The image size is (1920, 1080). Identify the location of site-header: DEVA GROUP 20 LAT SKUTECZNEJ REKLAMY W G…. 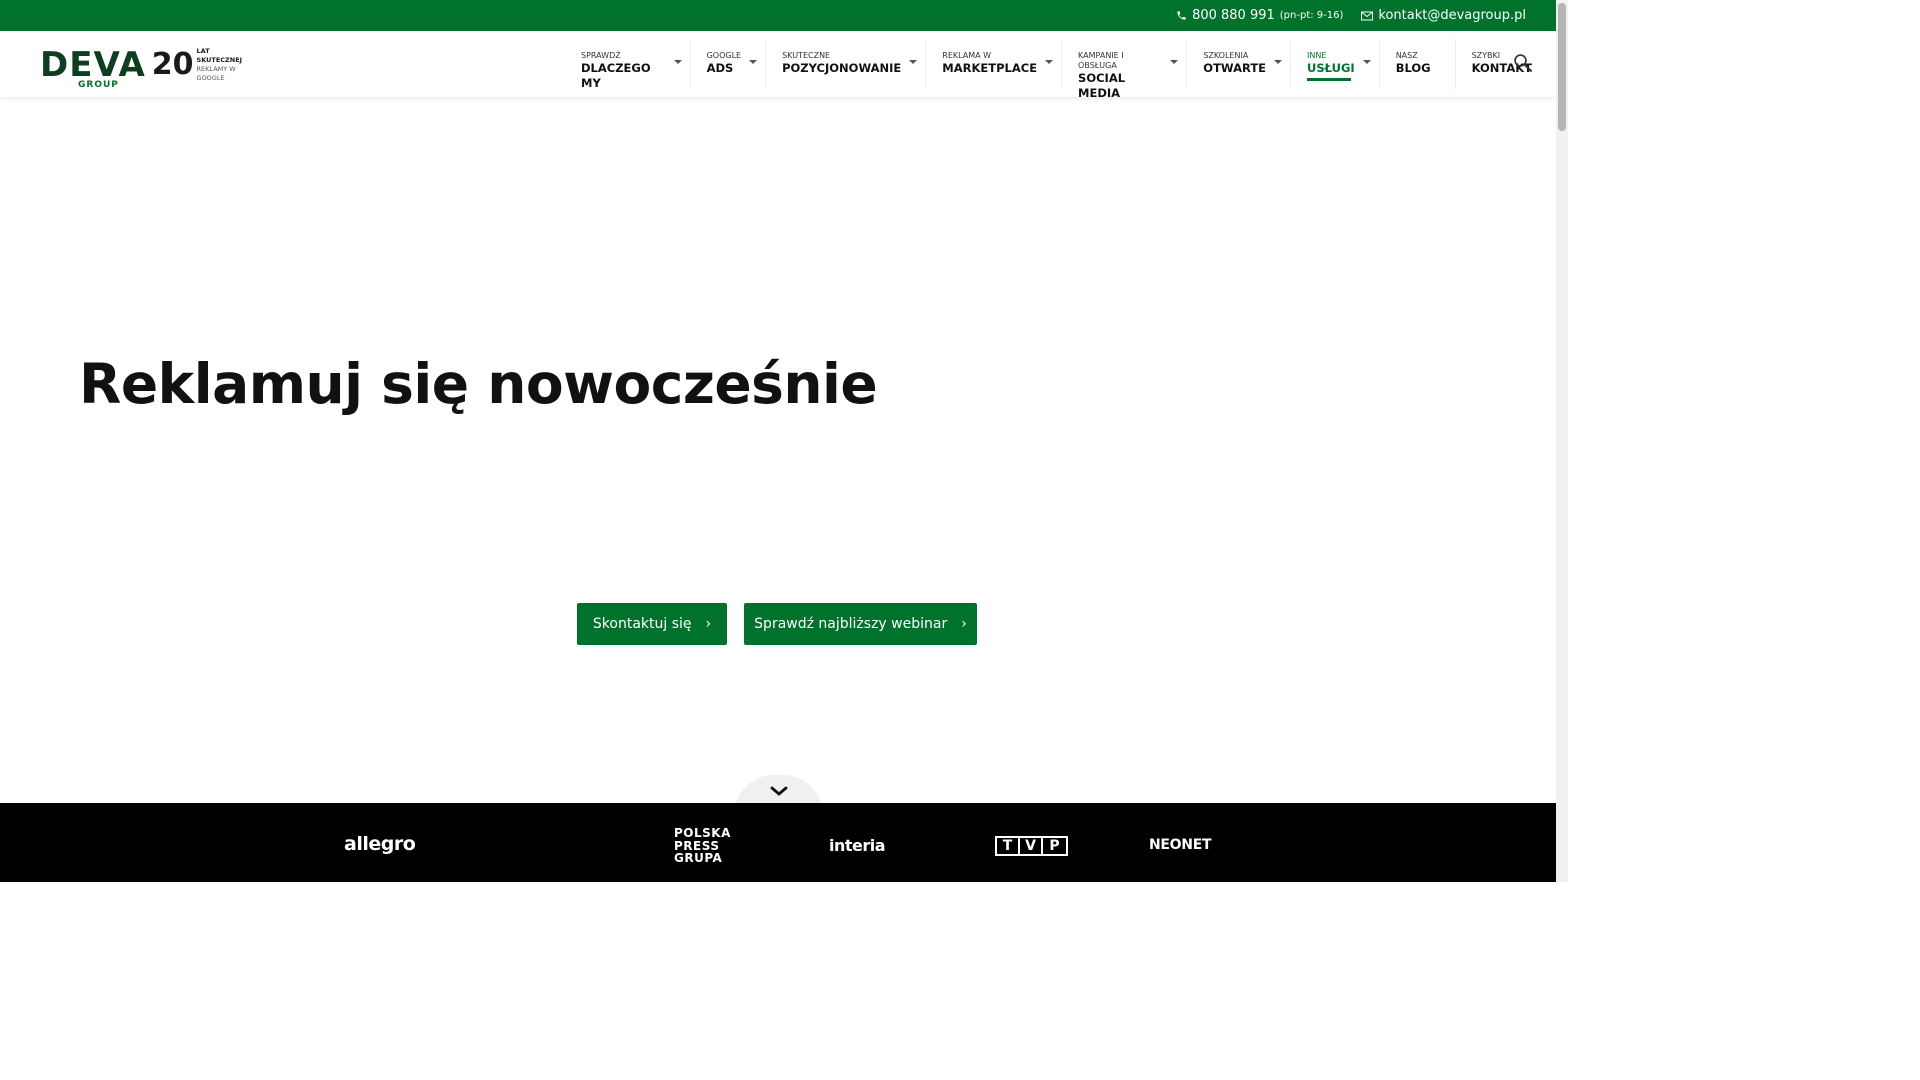
(778, 65).